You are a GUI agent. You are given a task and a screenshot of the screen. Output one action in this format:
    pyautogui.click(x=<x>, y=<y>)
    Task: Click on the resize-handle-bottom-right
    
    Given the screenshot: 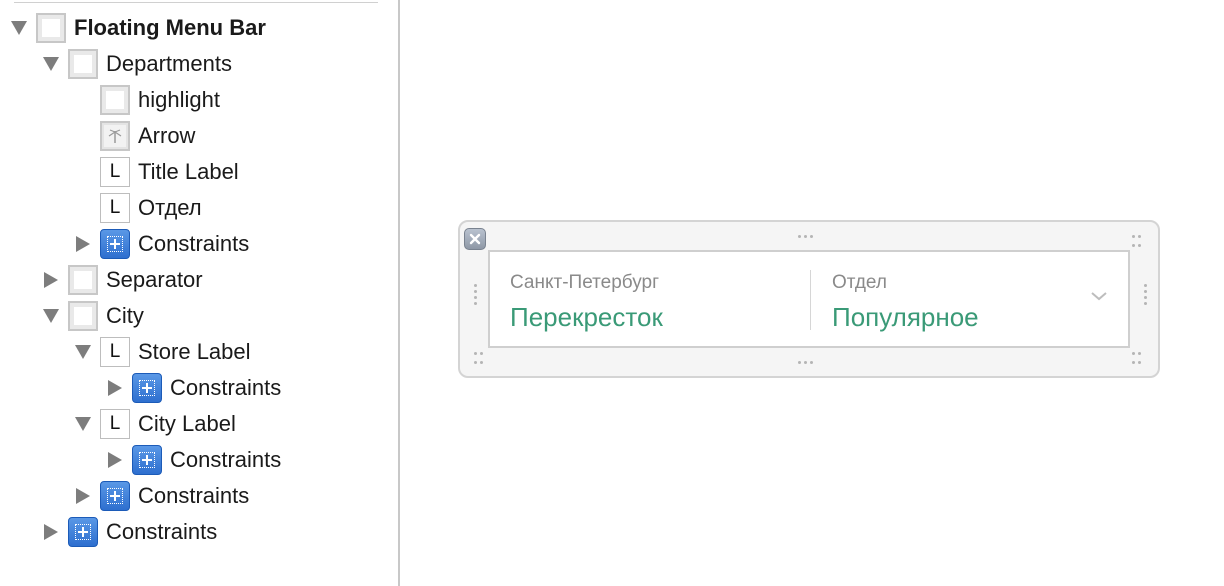 What is the action you would take?
    pyautogui.click(x=1136, y=353)
    